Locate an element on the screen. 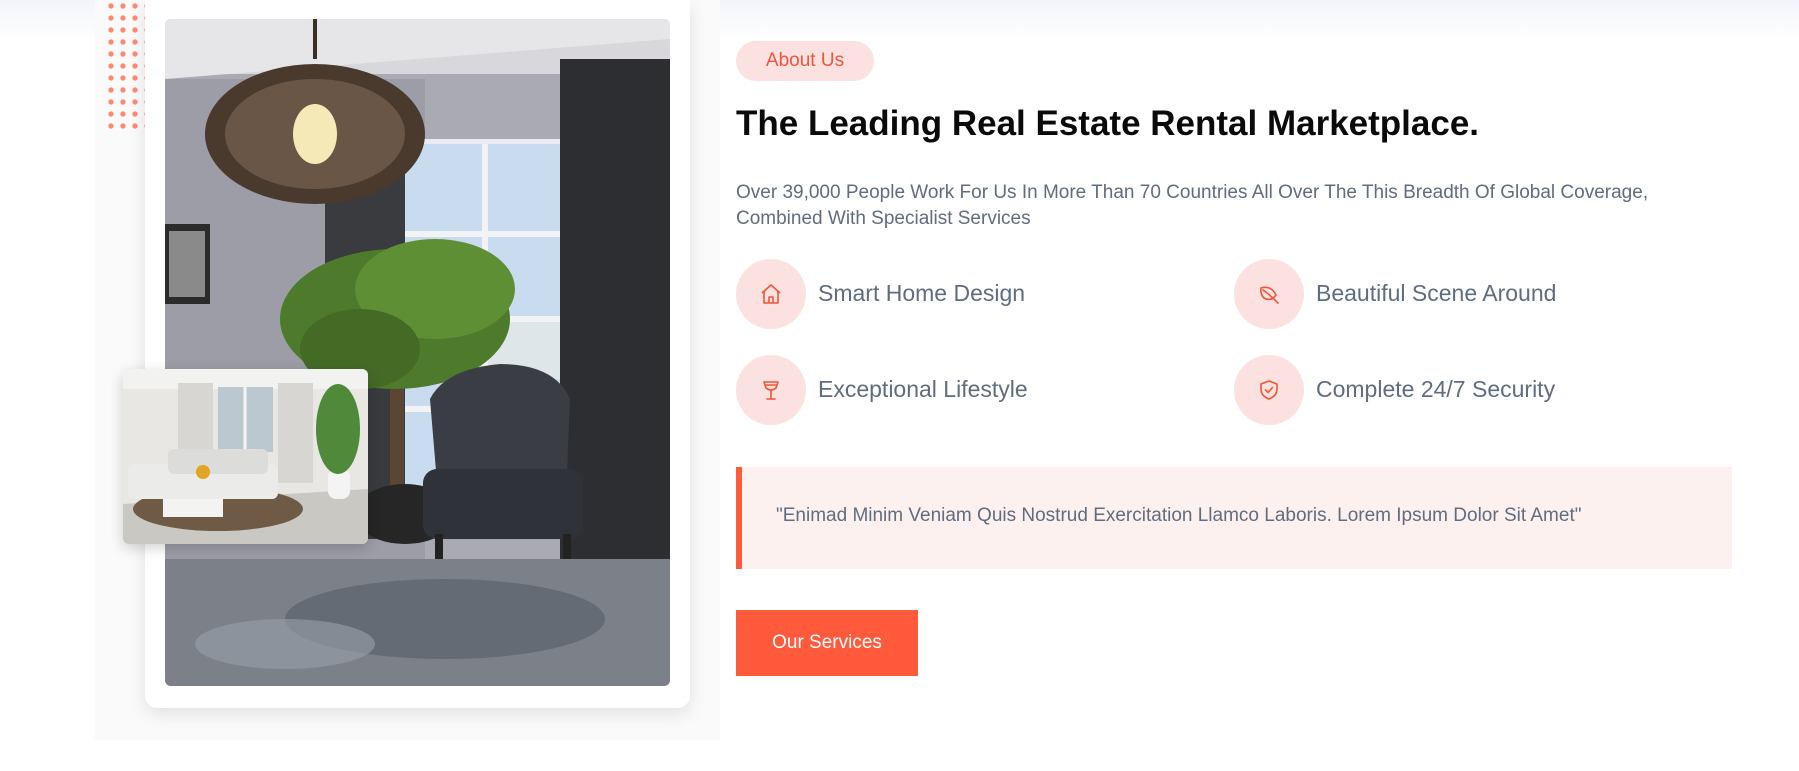 This screenshot has width=1799, height=771. home-icon is located at coordinates (771, 294).